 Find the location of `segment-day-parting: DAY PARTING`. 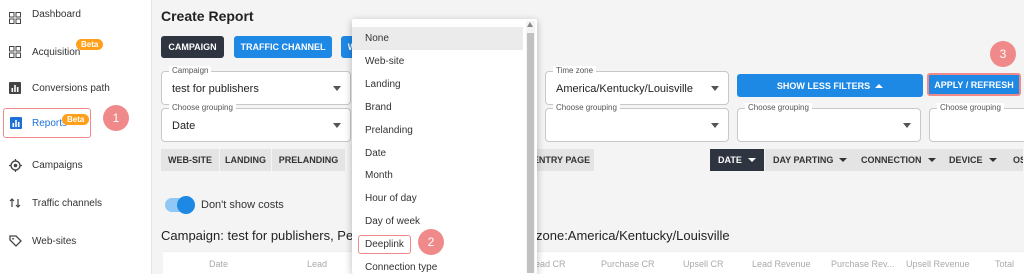

segment-day-parting: DAY PARTING is located at coordinates (811, 160).